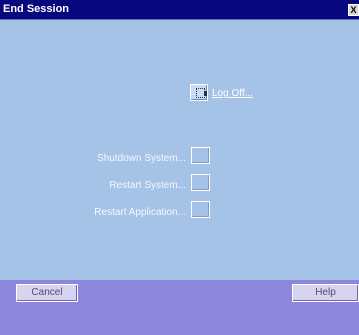 This screenshot has width=359, height=335. I want to click on help-button-label: Help, so click(325, 292).